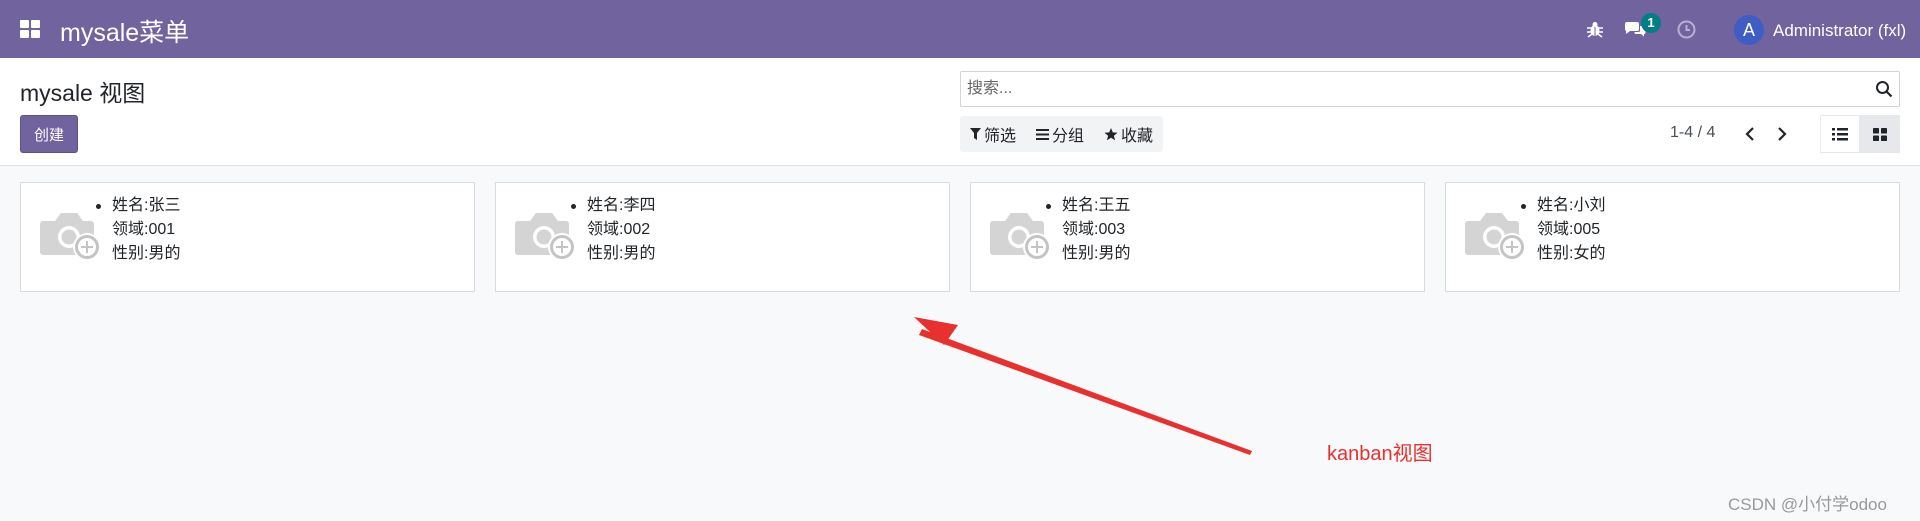 Image resolution: width=1920 pixels, height=521 pixels. I want to click on kanban-card: 姓名:王五 领域:003 性别:男的, so click(1197, 237).